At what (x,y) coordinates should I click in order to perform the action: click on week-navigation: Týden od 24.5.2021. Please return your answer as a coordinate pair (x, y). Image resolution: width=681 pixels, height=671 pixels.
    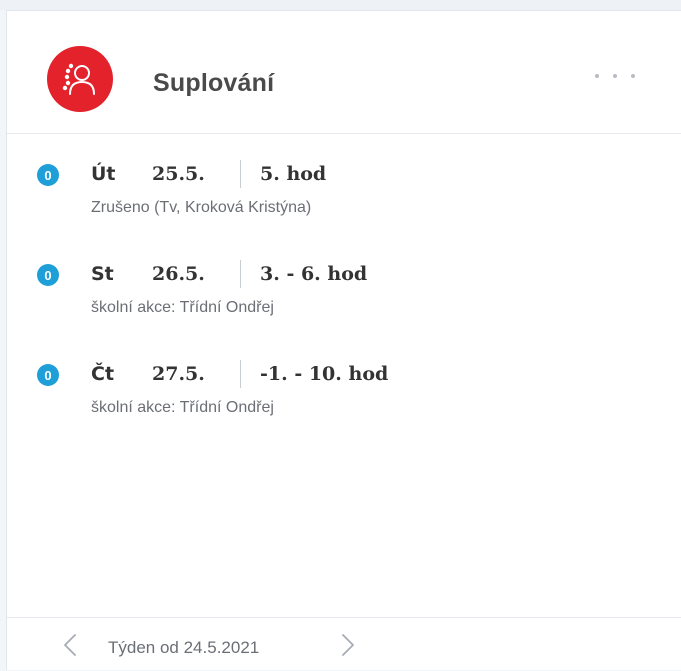
    Looking at the image, I should click on (344, 644).